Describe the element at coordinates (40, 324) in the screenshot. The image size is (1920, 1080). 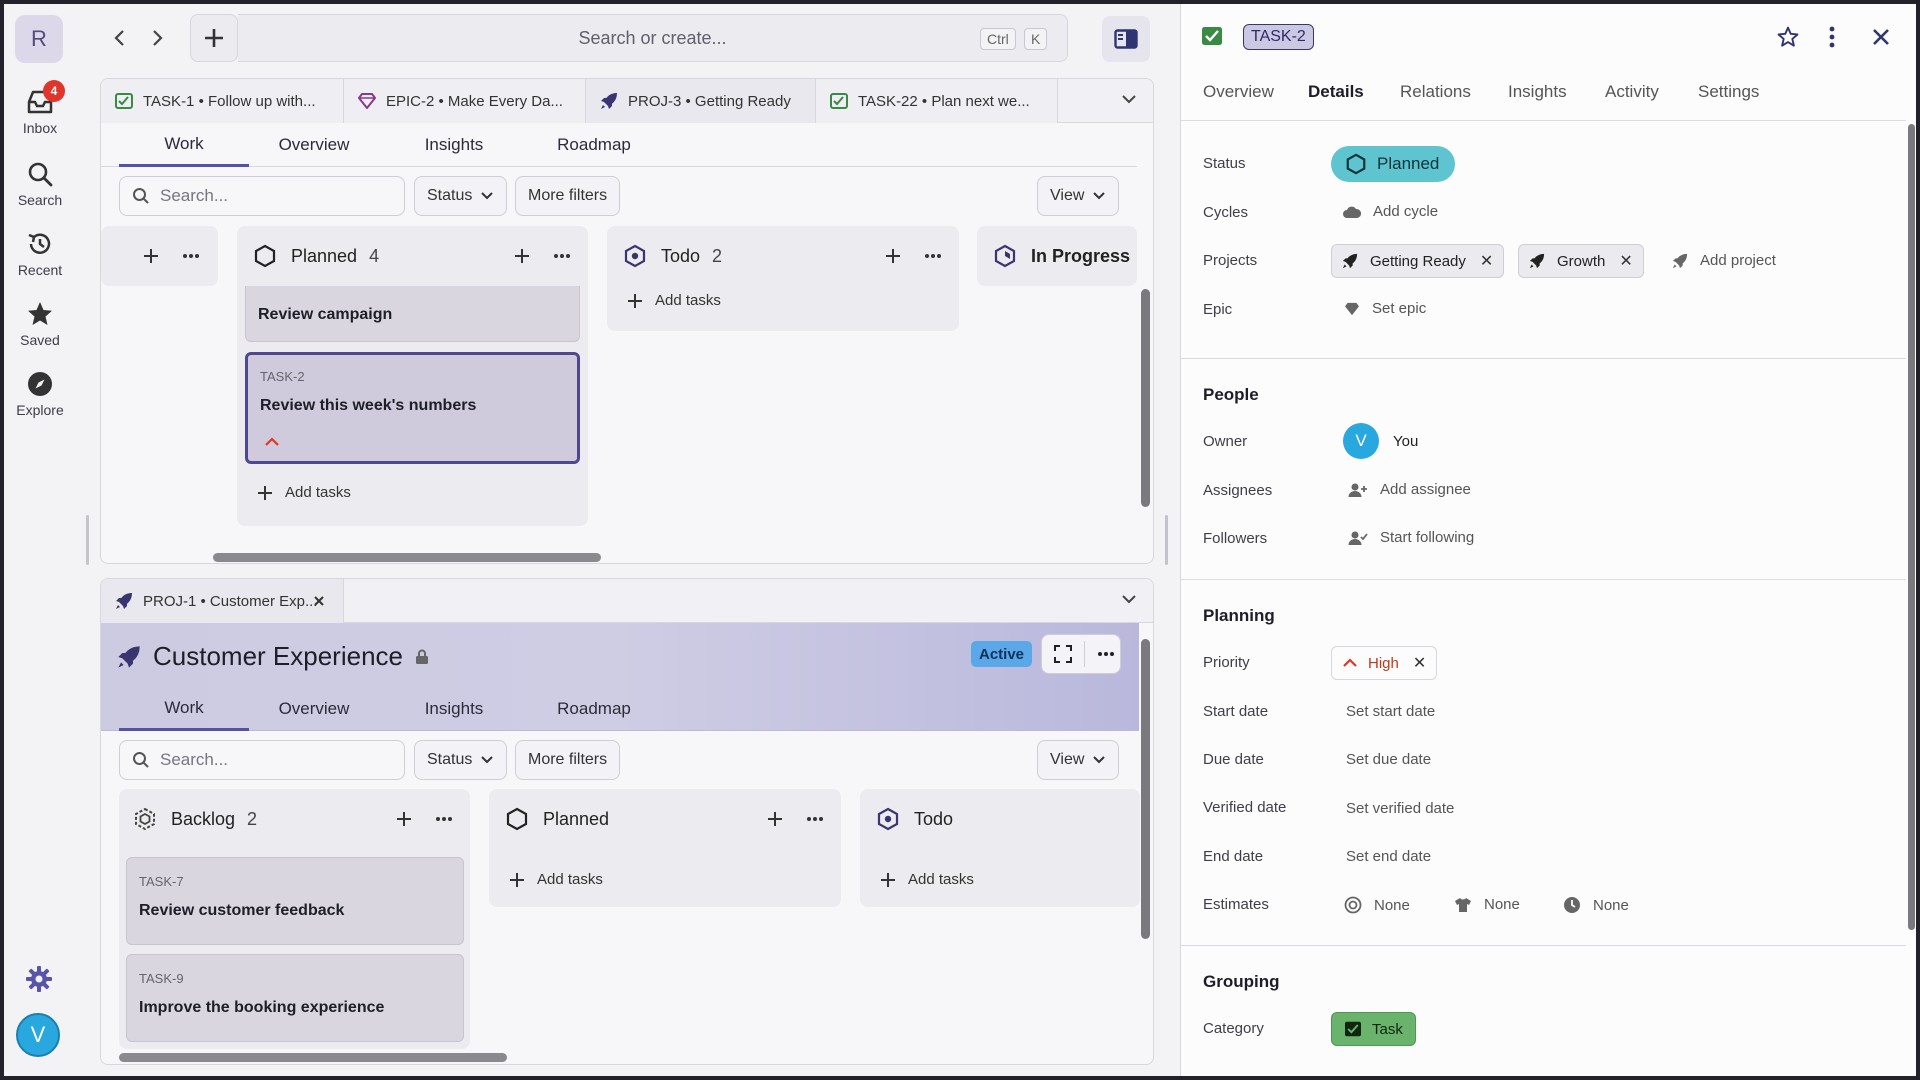
I see `rail-saved: Saved` at that location.